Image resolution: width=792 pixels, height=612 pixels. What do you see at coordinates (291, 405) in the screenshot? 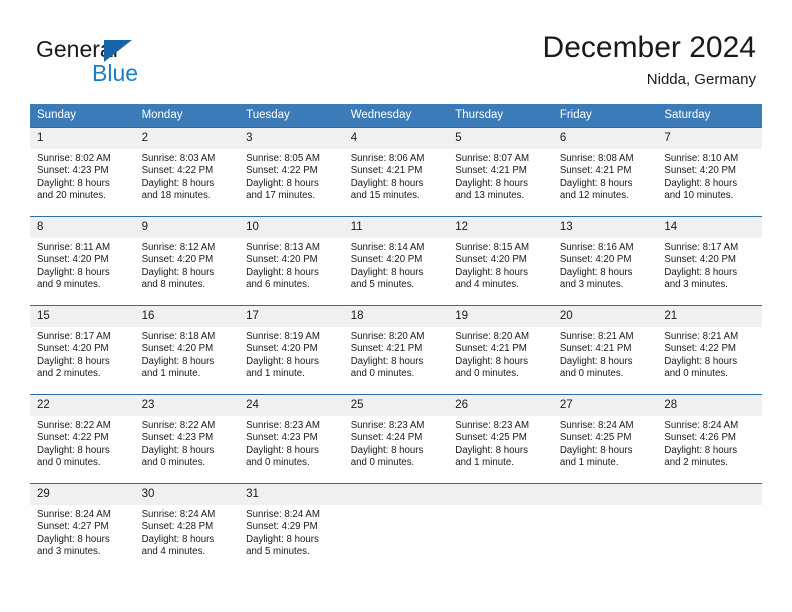
I see `day-number: 24` at bounding box center [291, 405].